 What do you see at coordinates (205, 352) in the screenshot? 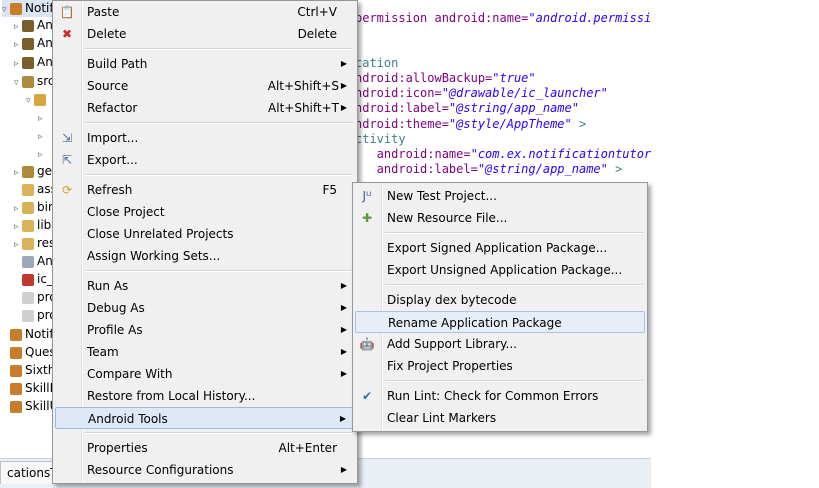
I see `menu-item-team: Team ▶` at bounding box center [205, 352].